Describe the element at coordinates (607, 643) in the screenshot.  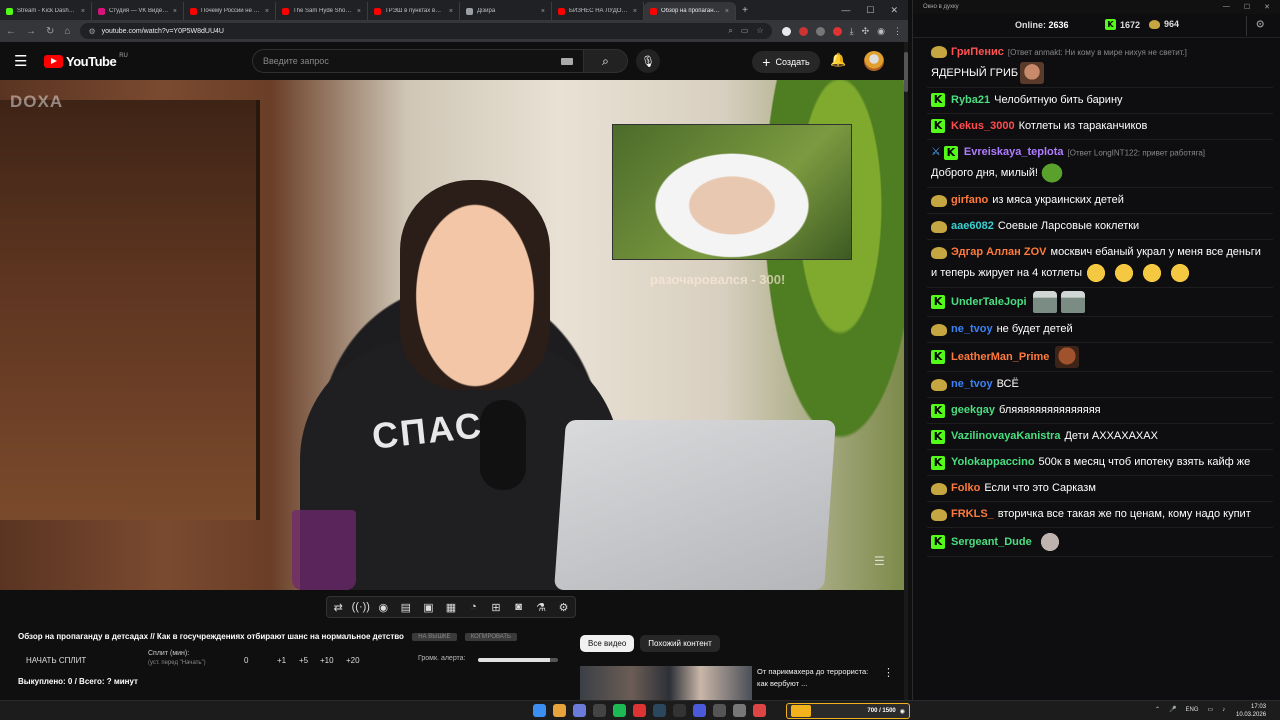
I see `chip-all-videos: Все видео` at that location.